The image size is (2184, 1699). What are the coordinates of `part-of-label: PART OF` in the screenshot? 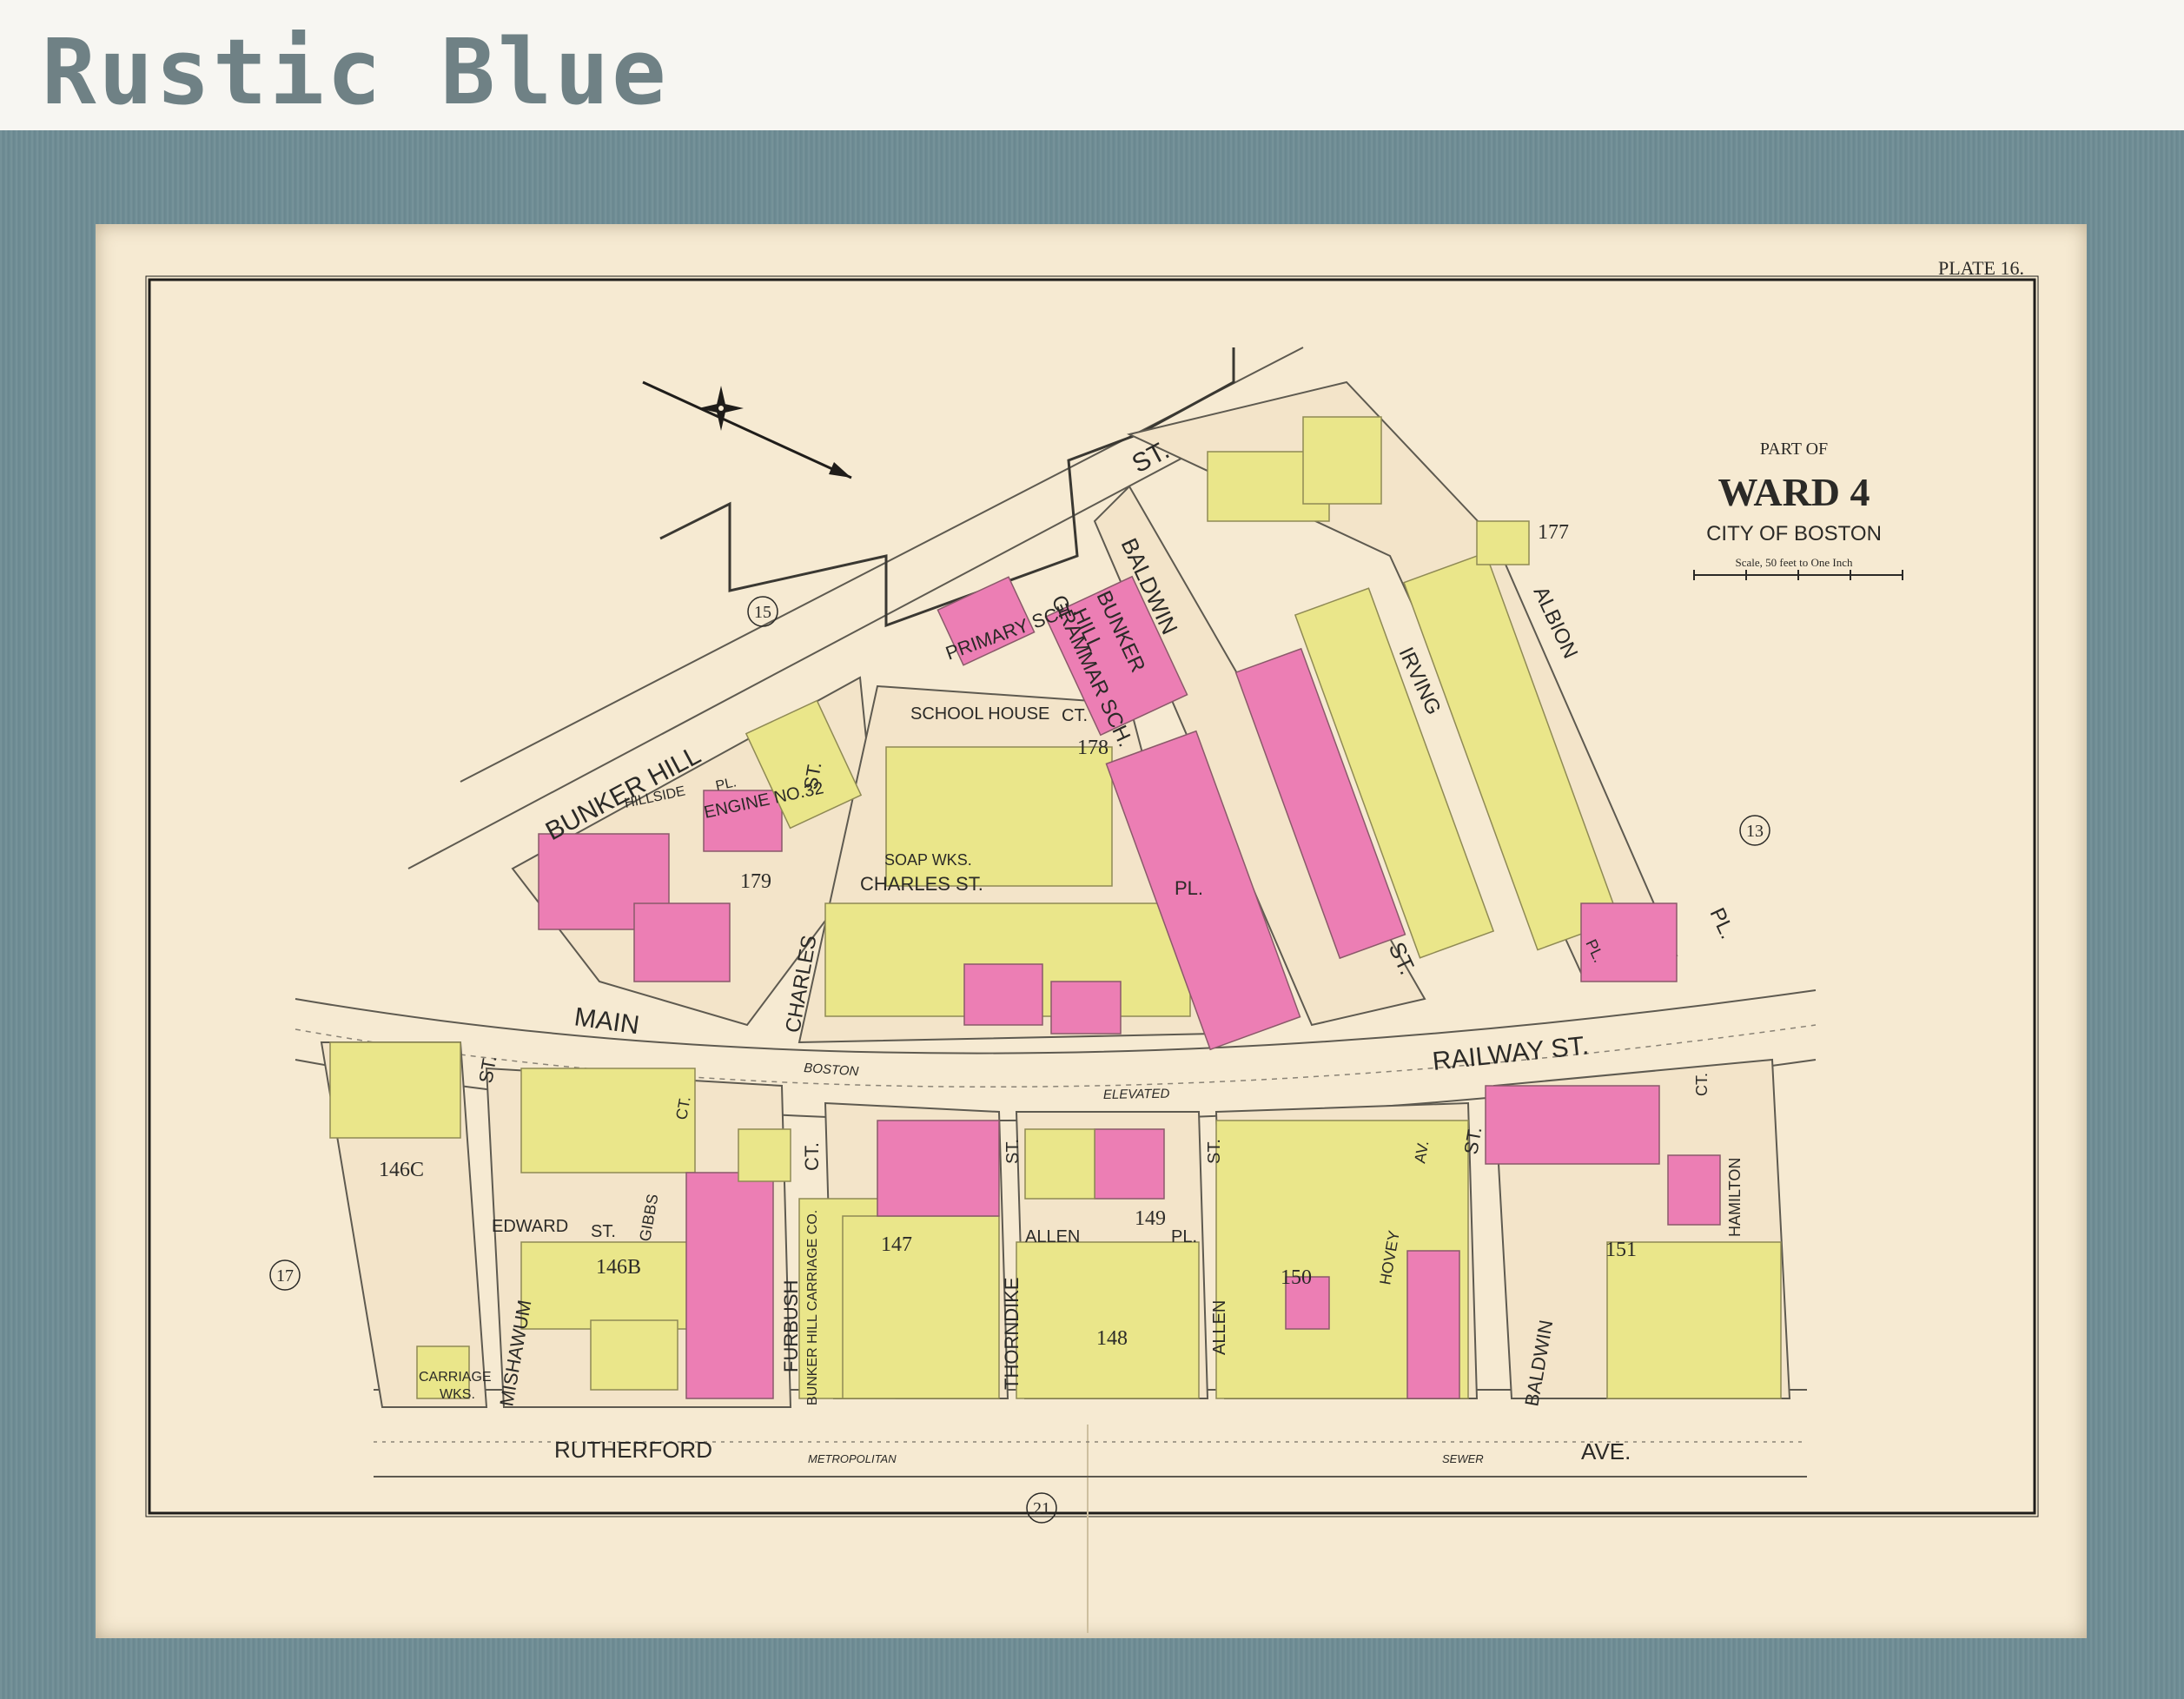 It's located at (1794, 449).